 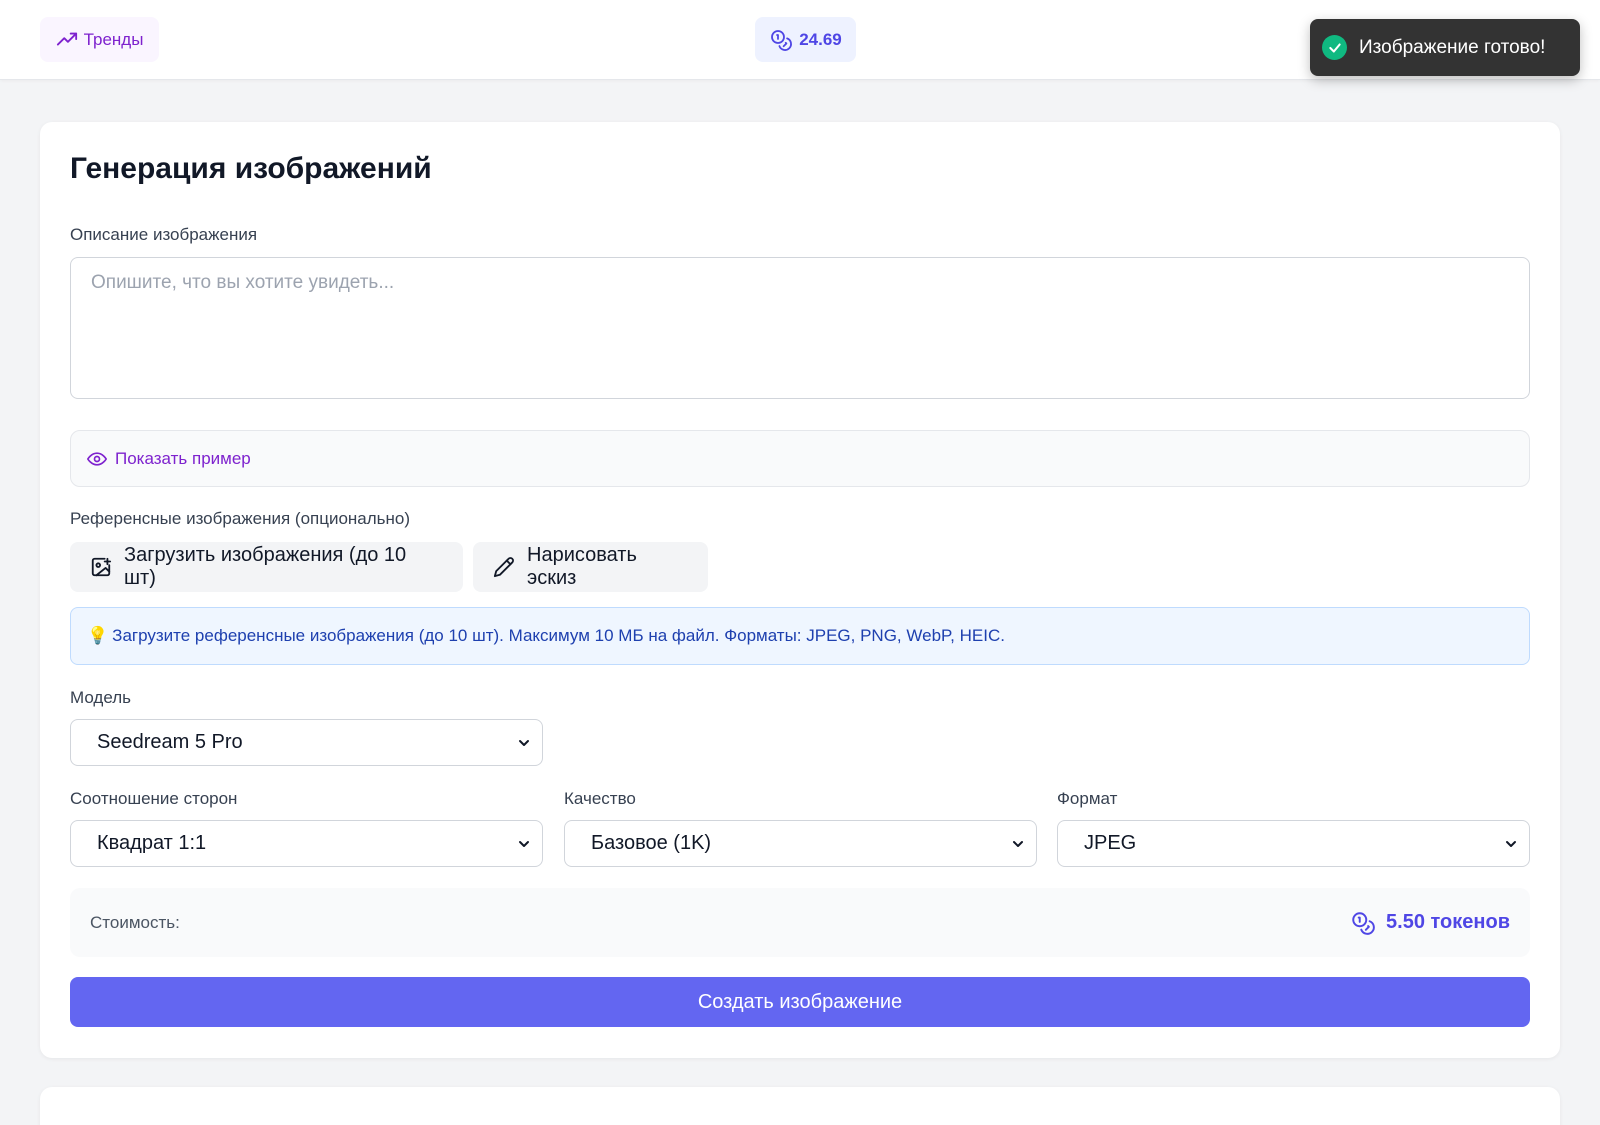 I want to click on token-balance: 24.69, so click(x=805, y=39).